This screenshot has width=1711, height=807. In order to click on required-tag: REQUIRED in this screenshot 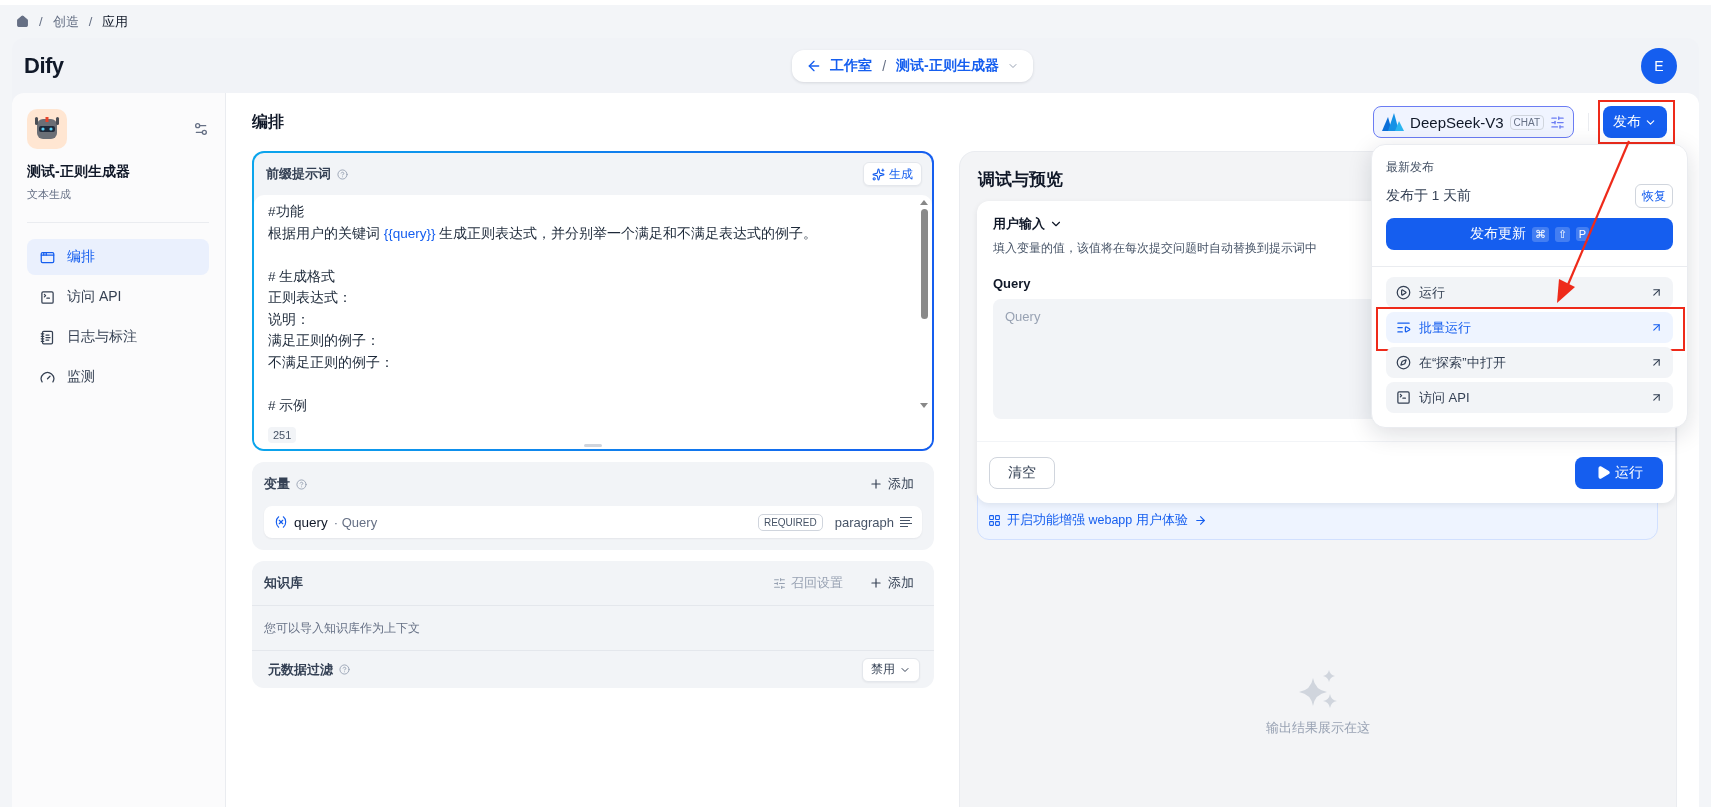, I will do `click(790, 522)`.